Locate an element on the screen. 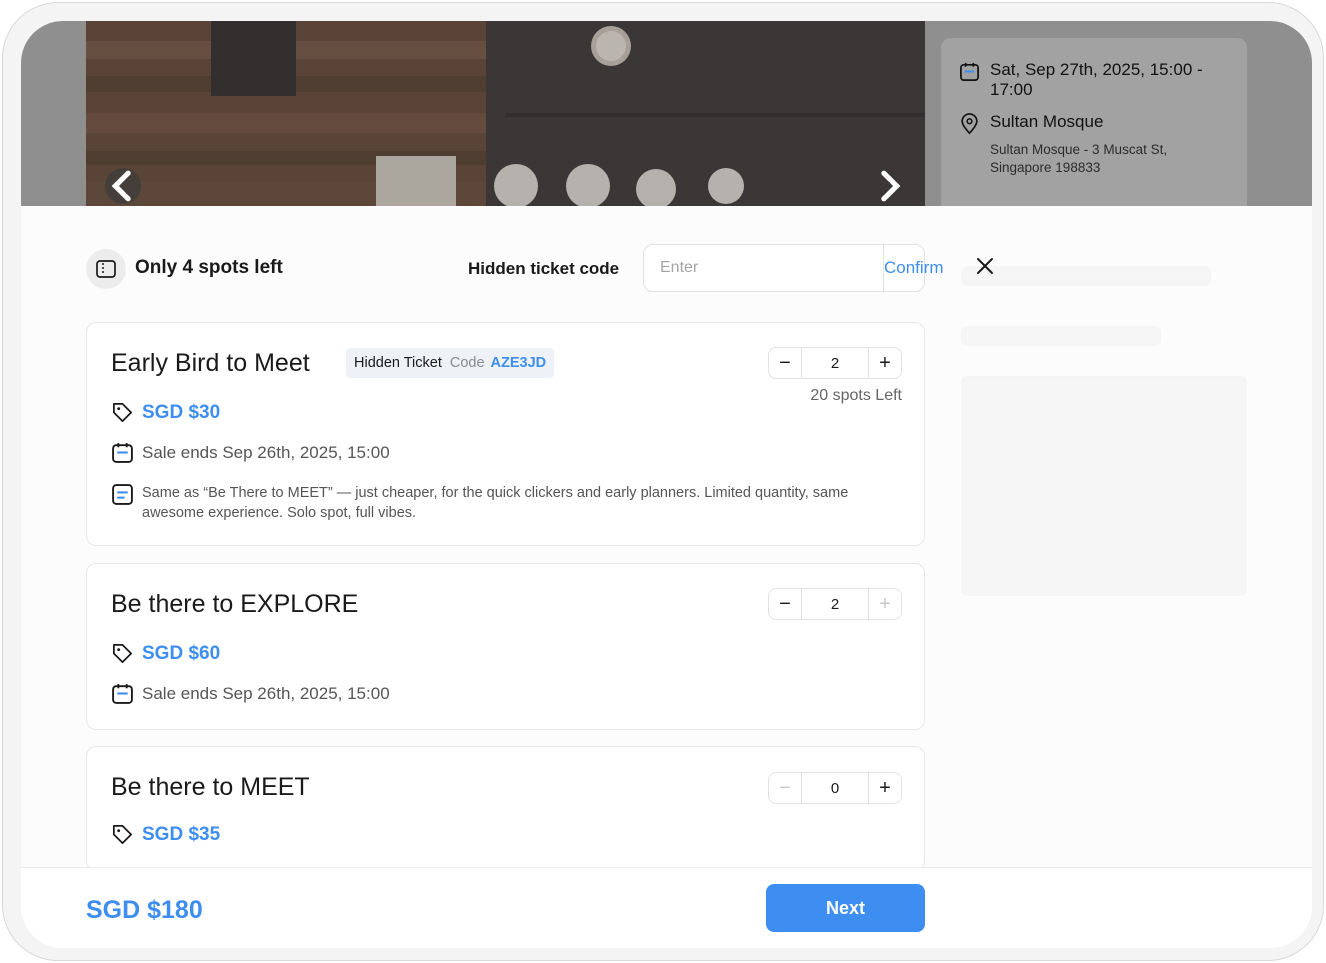  cafe-photo is located at coordinates (505, 113).